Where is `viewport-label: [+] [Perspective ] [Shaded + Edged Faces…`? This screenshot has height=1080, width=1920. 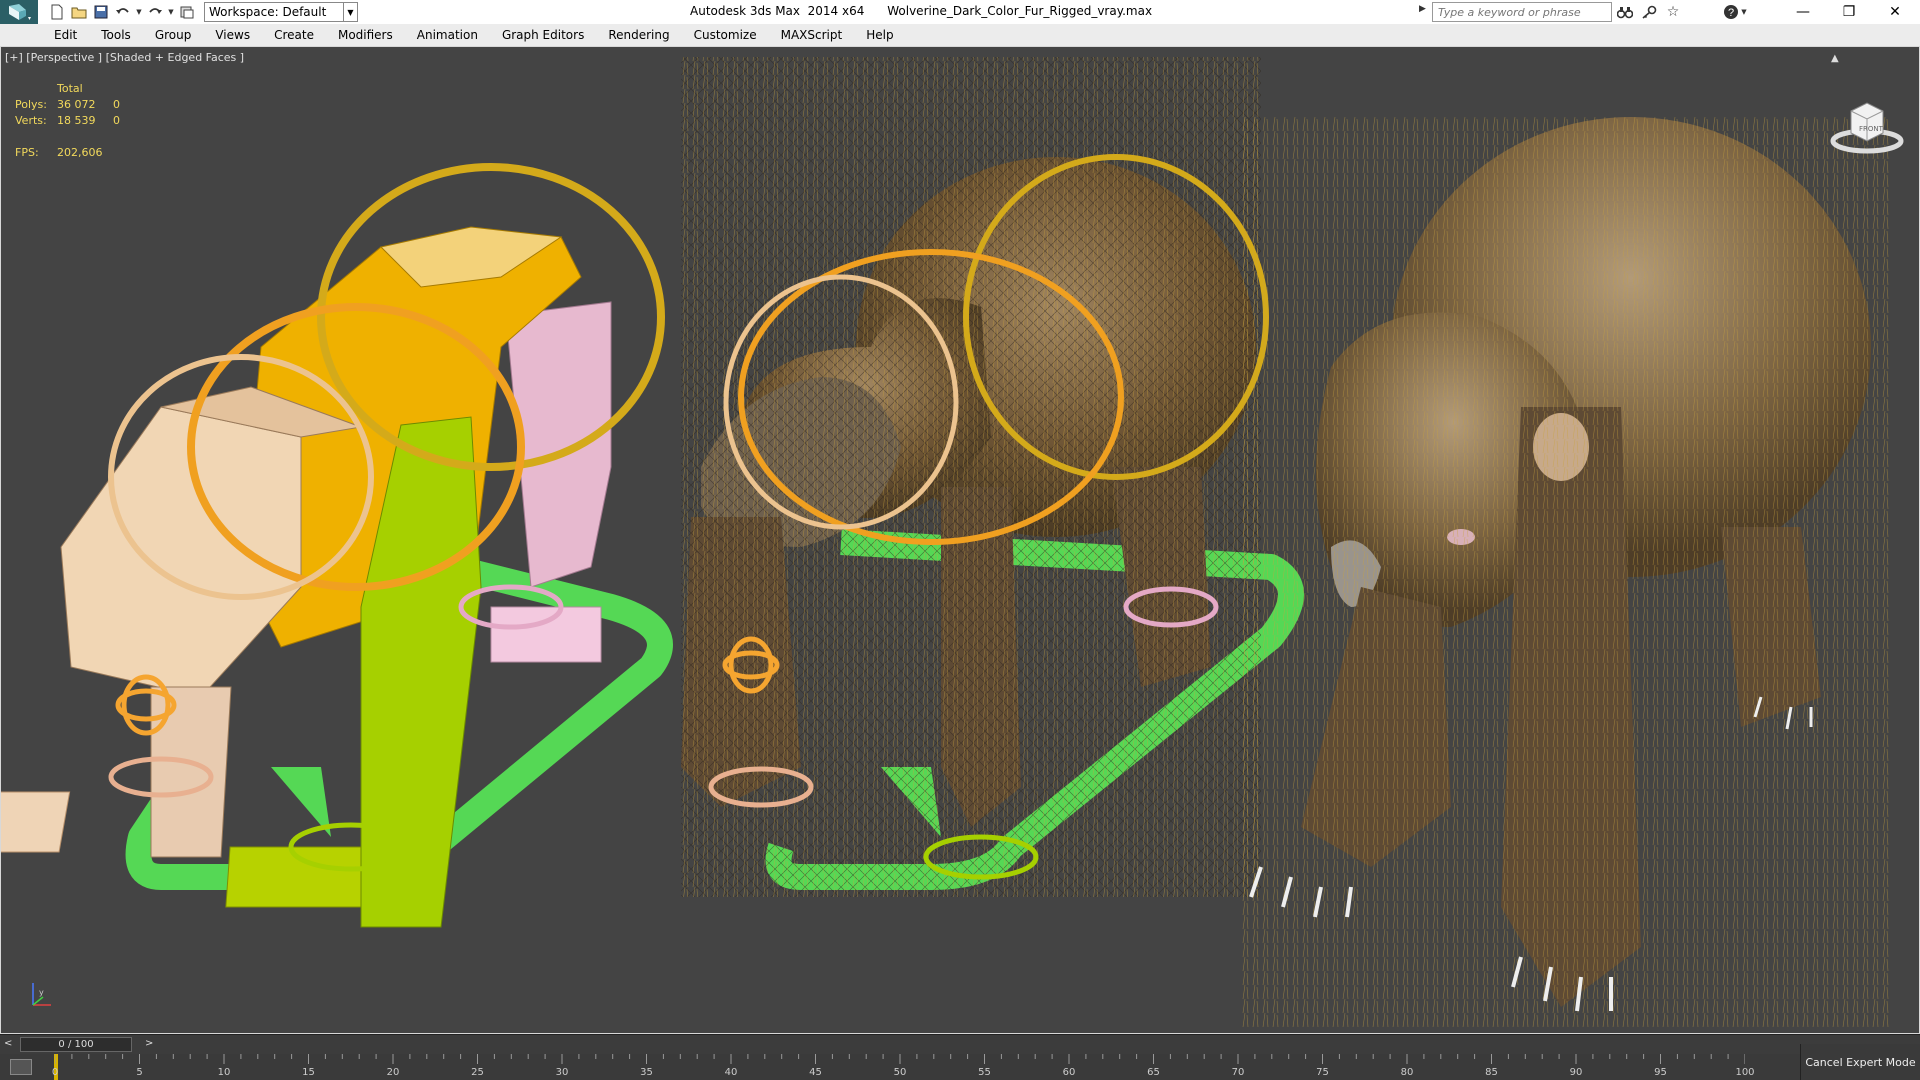 viewport-label: [+] [Perspective ] [Shaded + Edged Faces… is located at coordinates (124, 57).